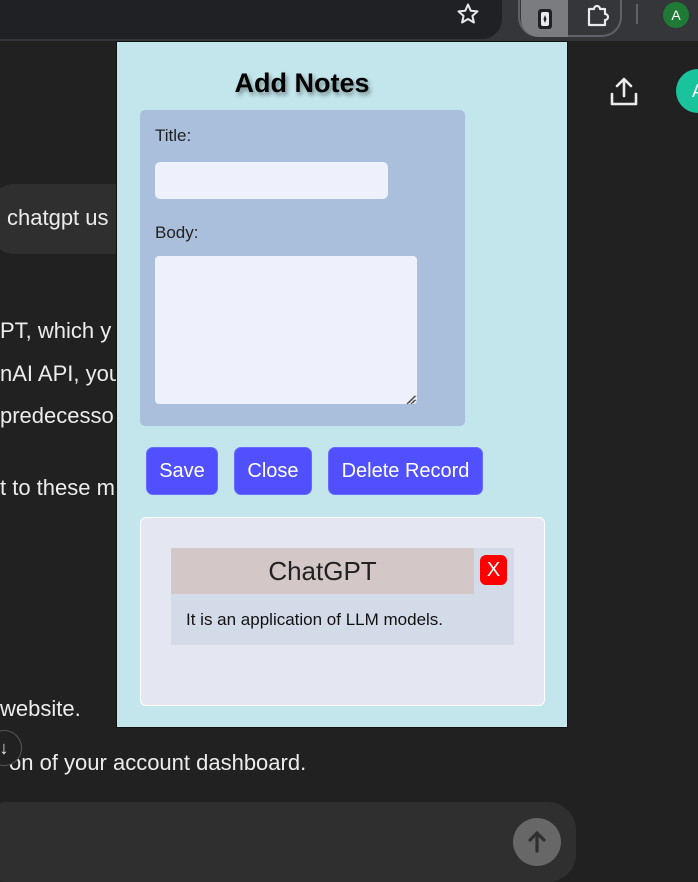  I want to click on note-delete-button: X, so click(493, 570).